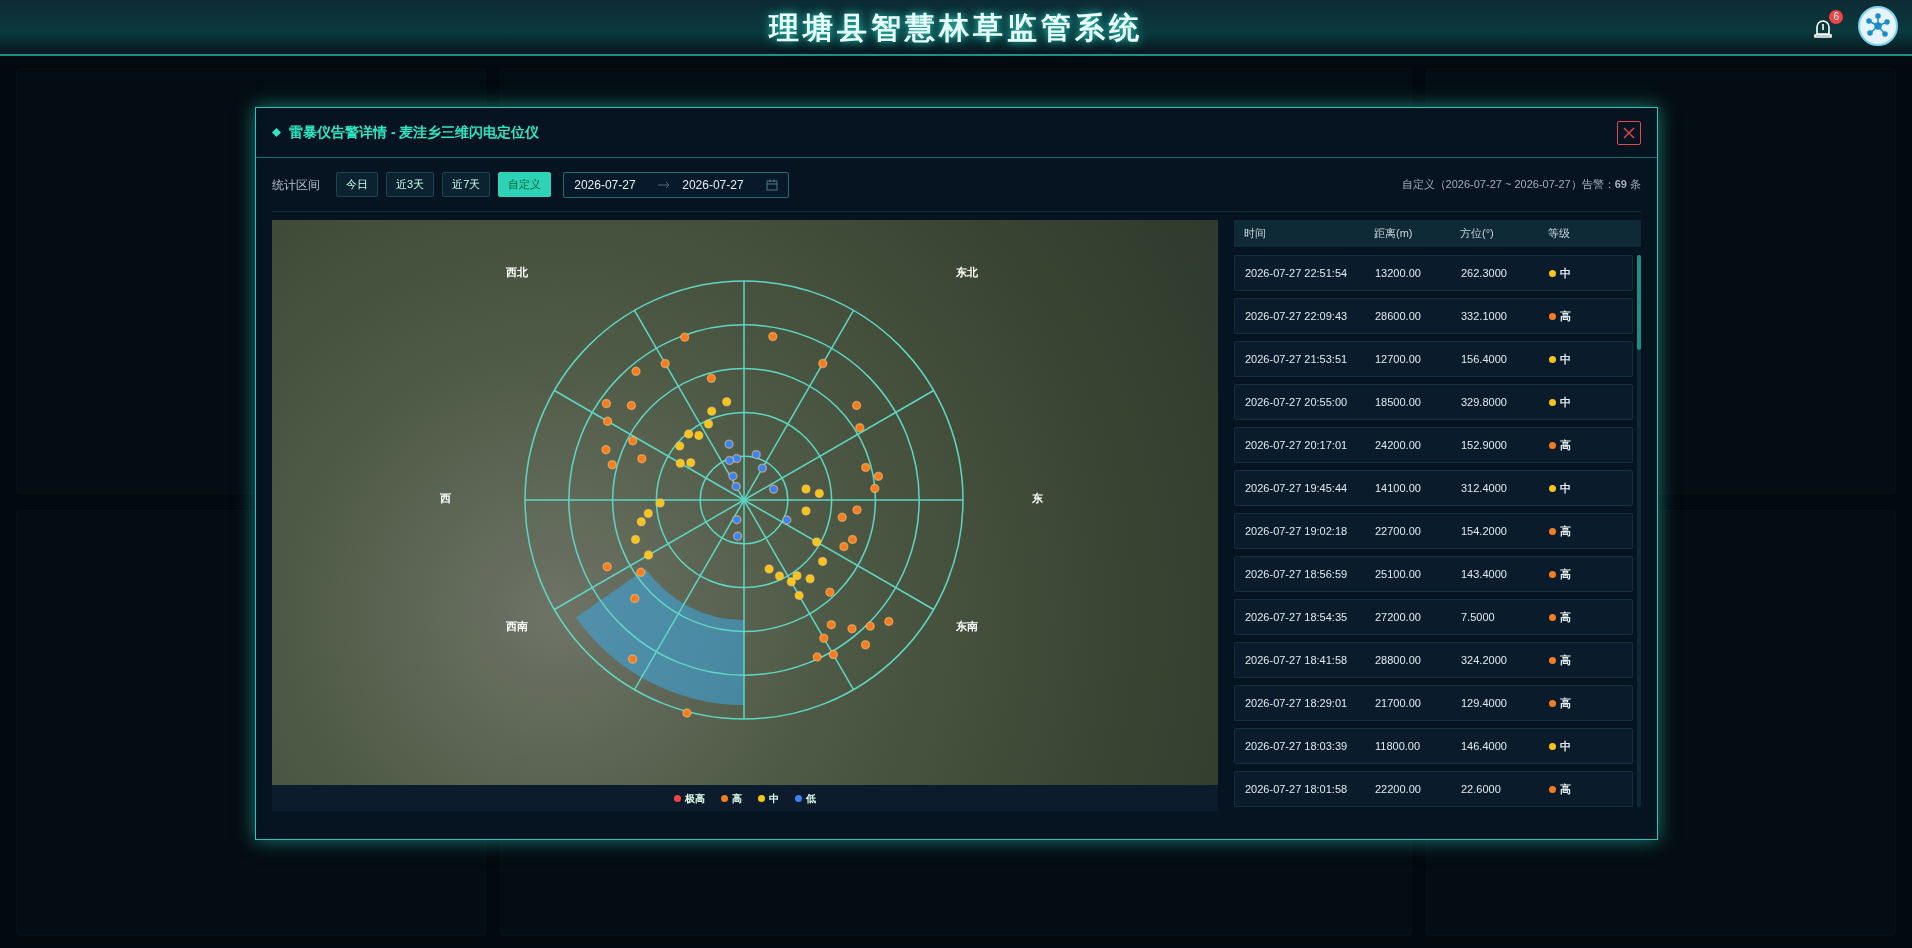  Describe the element at coordinates (1433, 574) in the screenshot. I see `table-row: 2026-07-27 18:56:59 25100.00 143.4000 高` at that location.